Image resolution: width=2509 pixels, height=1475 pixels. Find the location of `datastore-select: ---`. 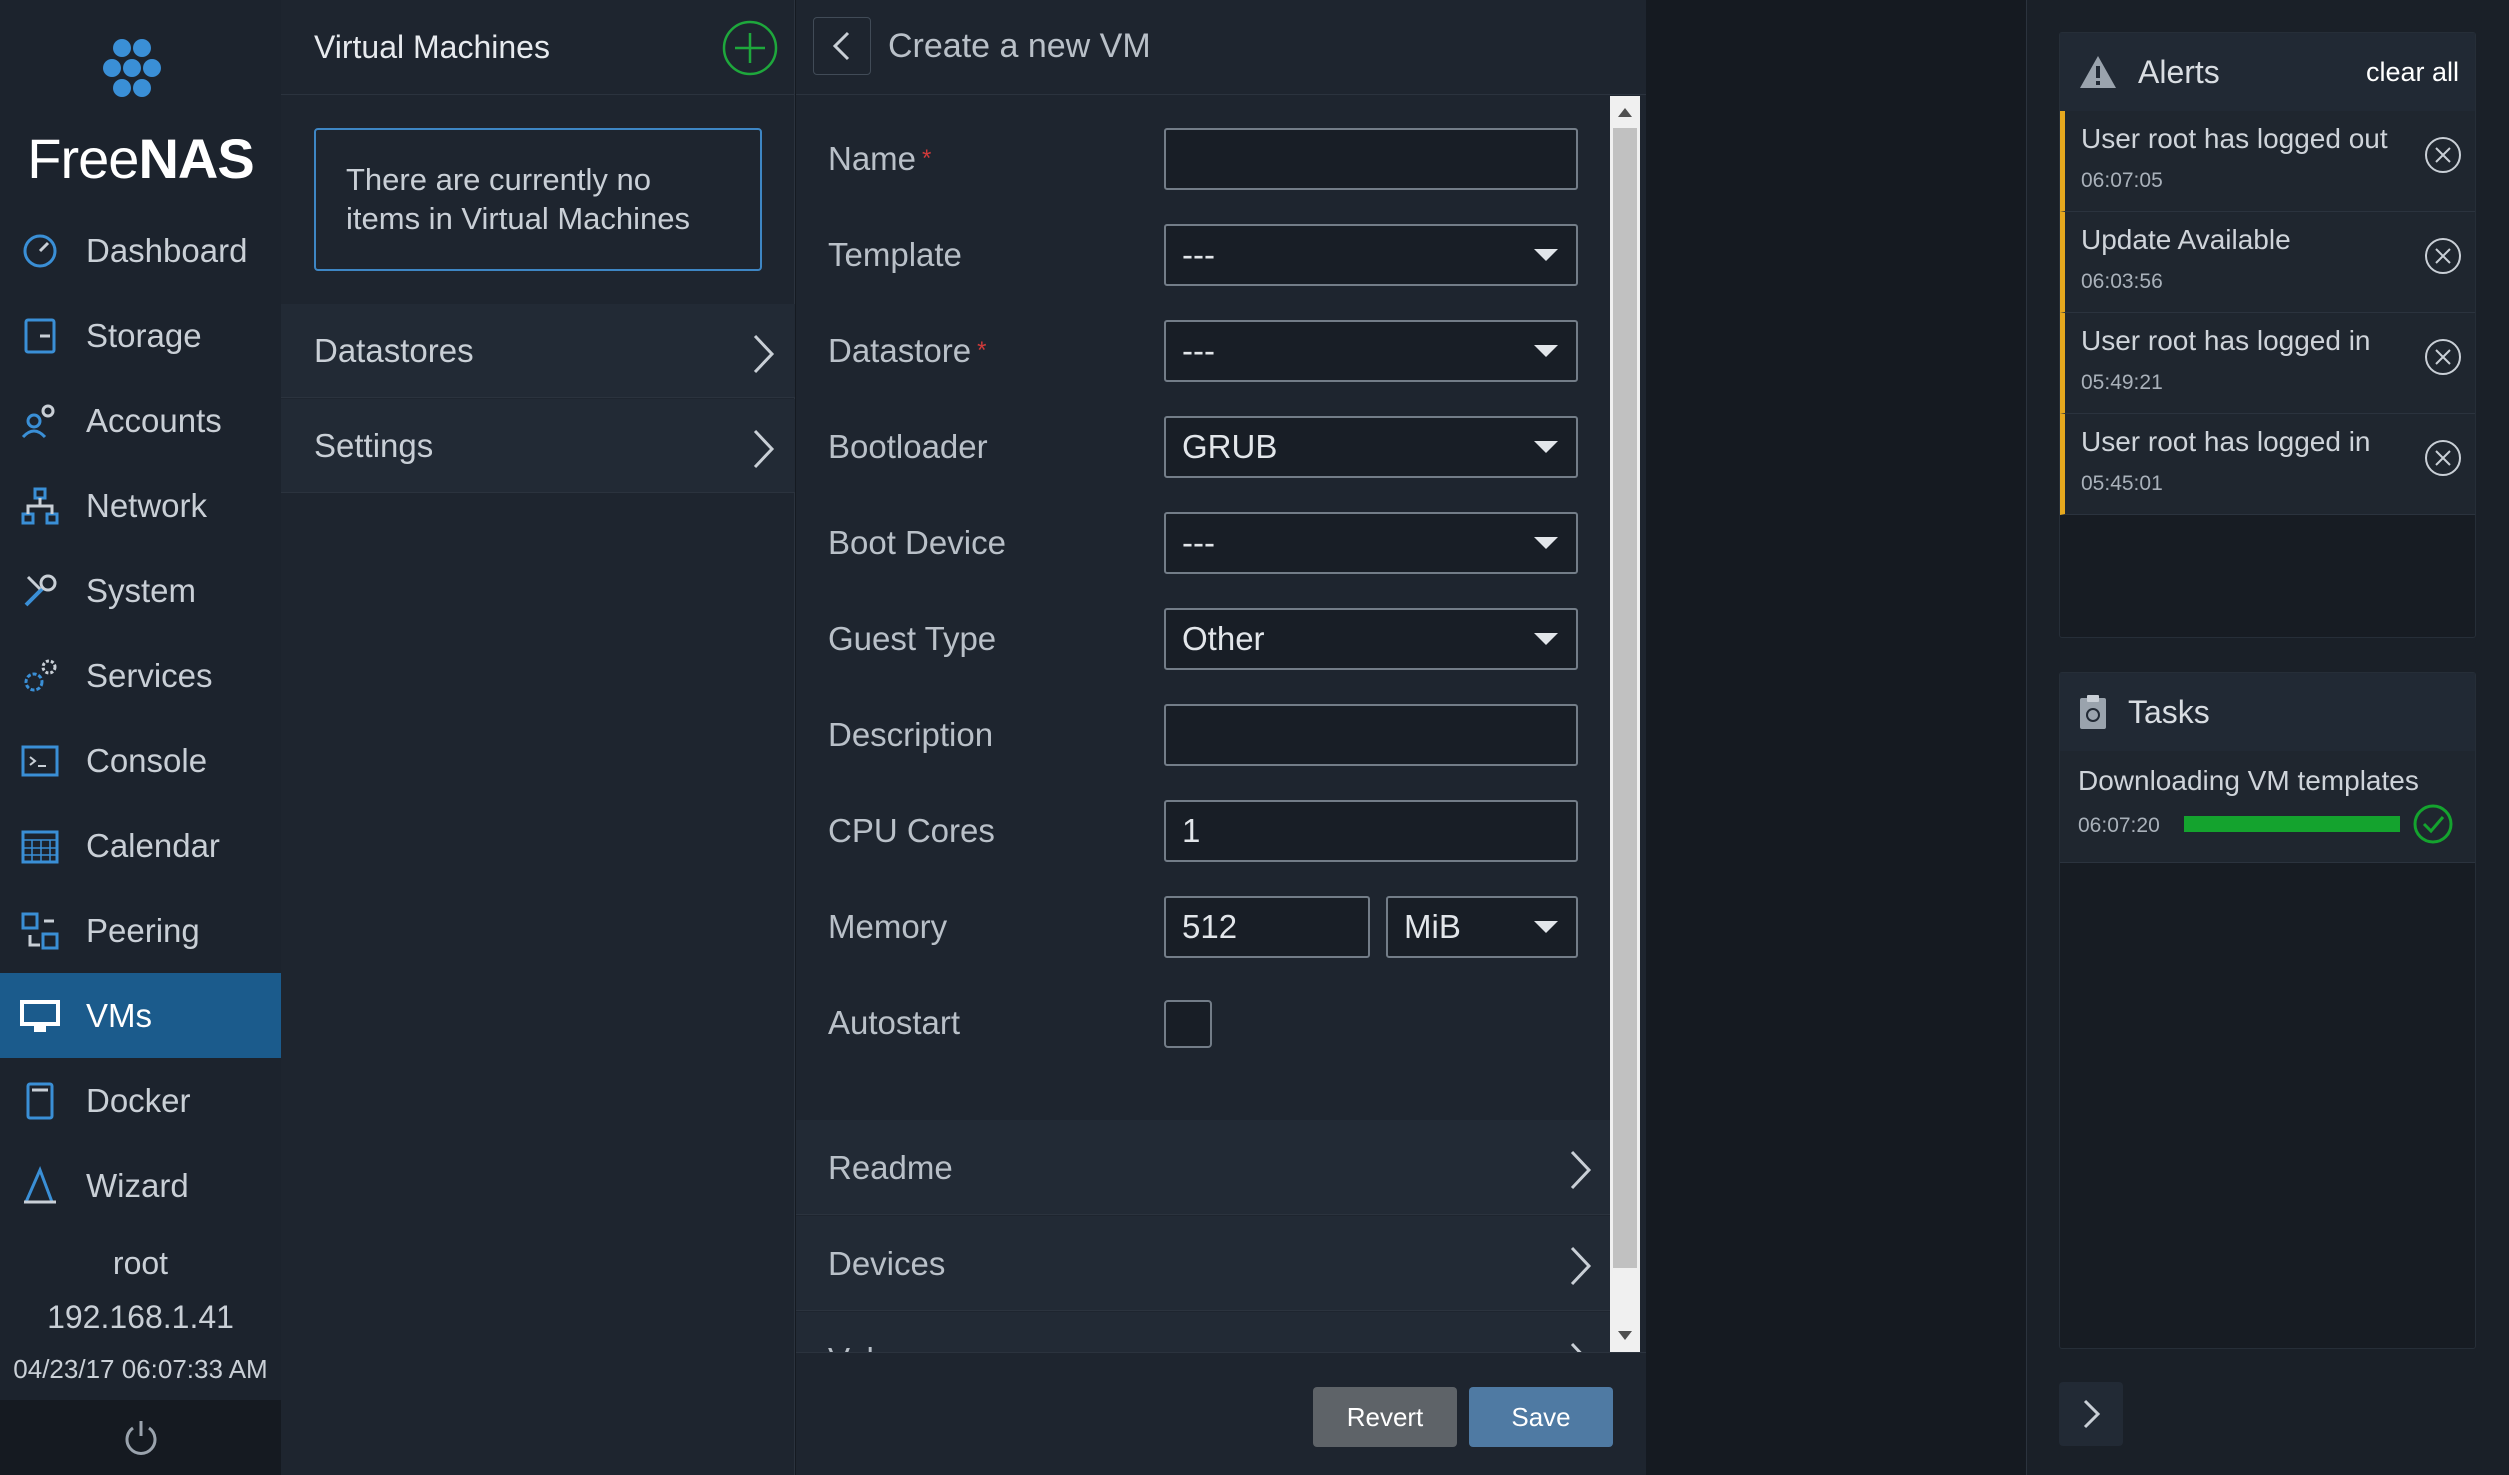

datastore-select: --- is located at coordinates (1371, 351).